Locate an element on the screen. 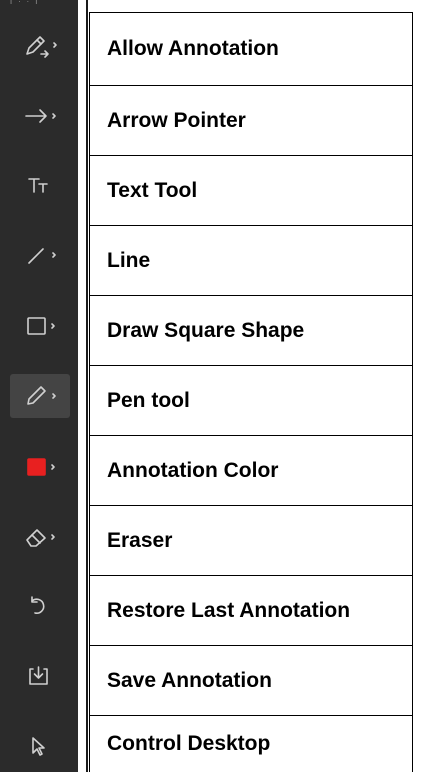 Image resolution: width=426 pixels, height=772 pixels. eraser-button is located at coordinates (40, 537).